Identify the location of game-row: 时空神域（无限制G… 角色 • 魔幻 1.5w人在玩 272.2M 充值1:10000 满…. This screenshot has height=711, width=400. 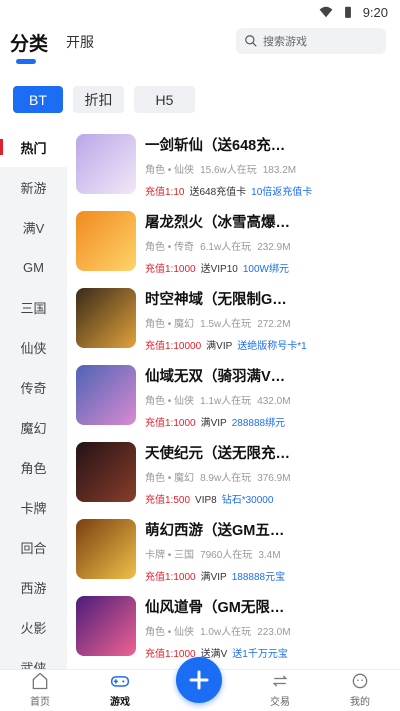
(233, 322).